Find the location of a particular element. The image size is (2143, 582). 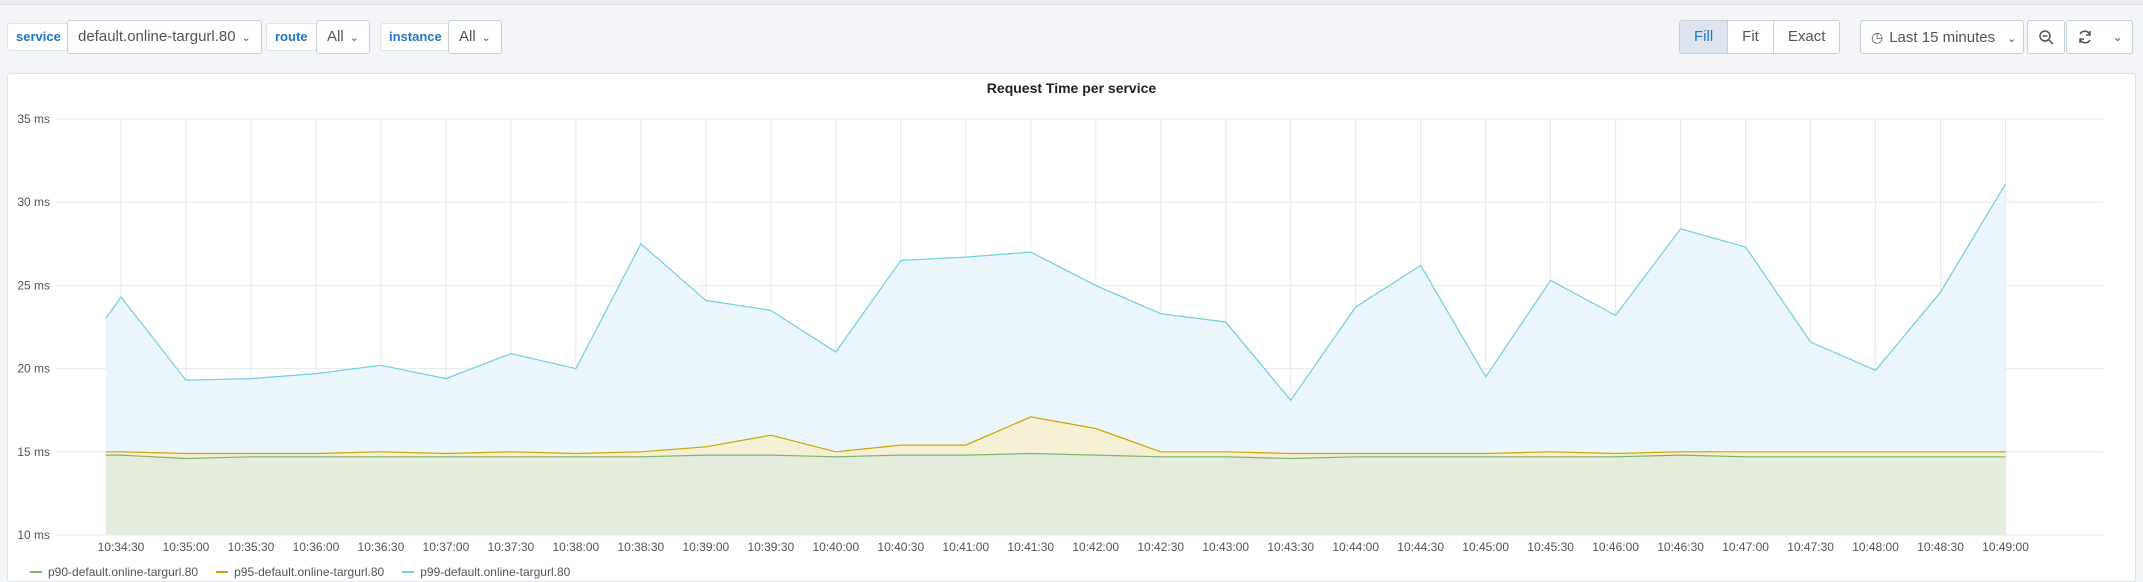

route-variable-label: route is located at coordinates (291, 37).